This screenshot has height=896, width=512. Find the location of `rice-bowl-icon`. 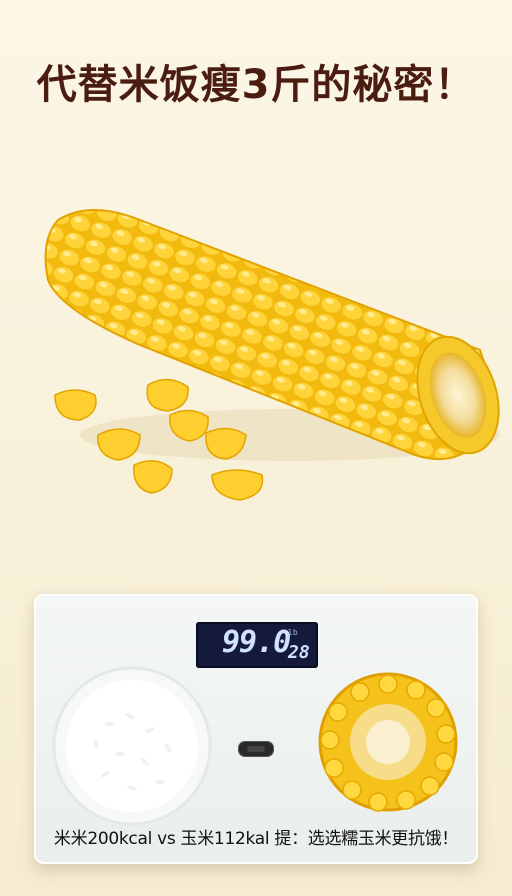

rice-bowl-icon is located at coordinates (132, 746).